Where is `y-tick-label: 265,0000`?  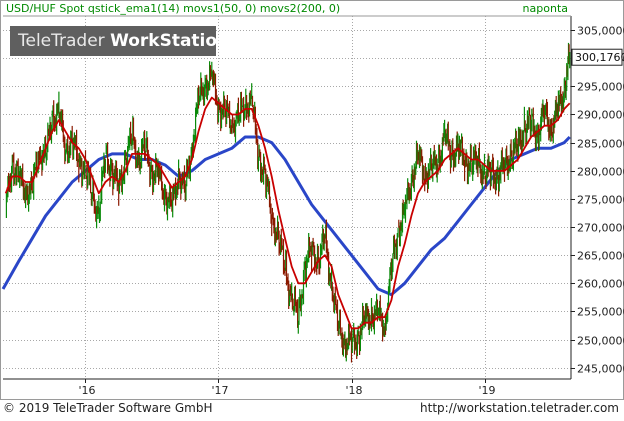
y-tick-label: 265,0000 is located at coordinates (600, 256).